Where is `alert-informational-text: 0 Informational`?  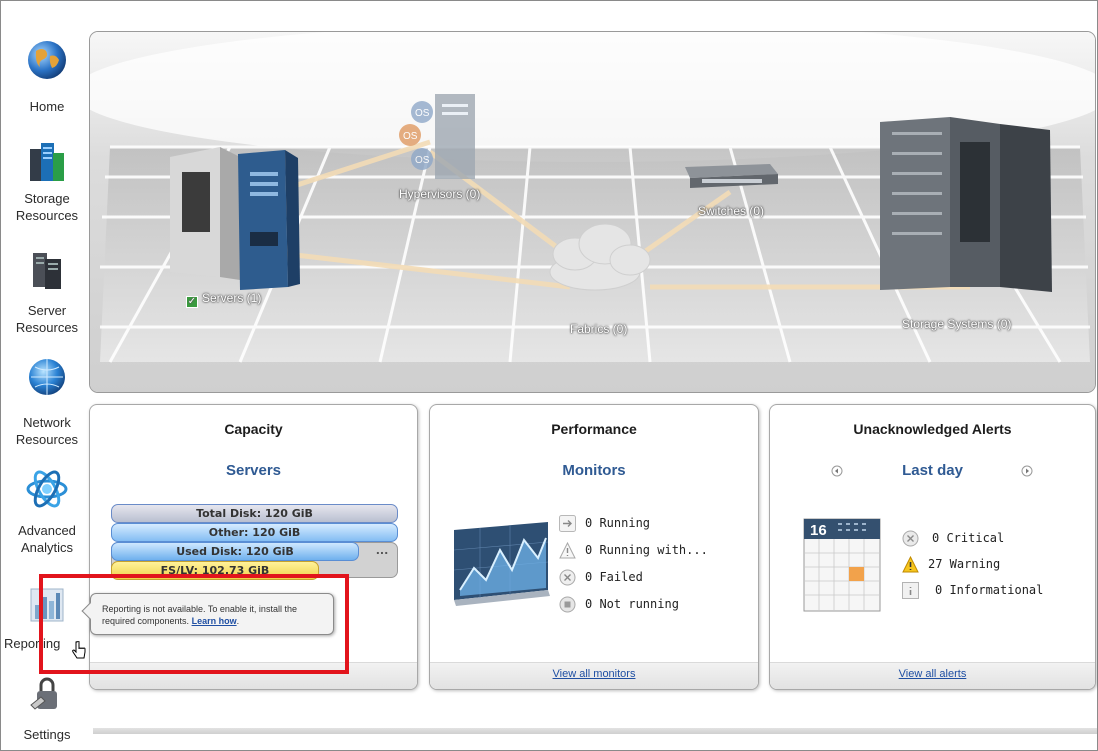 alert-informational-text: 0 Informational is located at coordinates (989, 590).